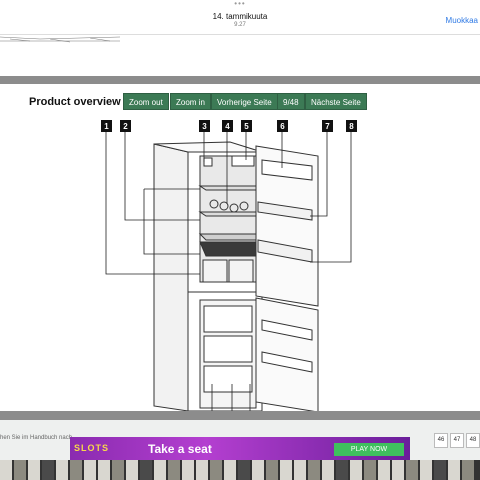  I want to click on date-label: 14. tammikuuta, so click(240, 16).